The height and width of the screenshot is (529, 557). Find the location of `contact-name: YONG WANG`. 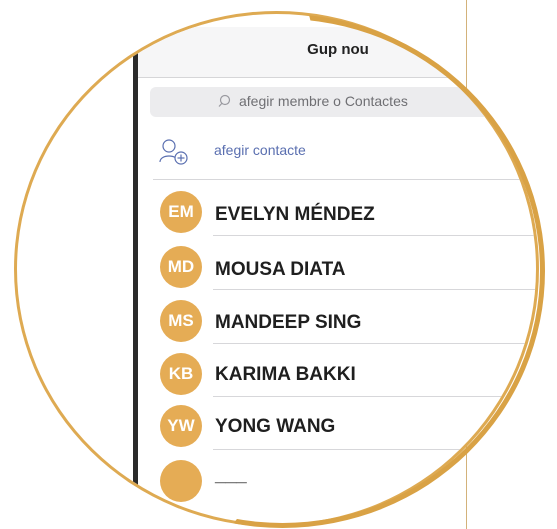

contact-name: YONG WANG is located at coordinates (275, 426).